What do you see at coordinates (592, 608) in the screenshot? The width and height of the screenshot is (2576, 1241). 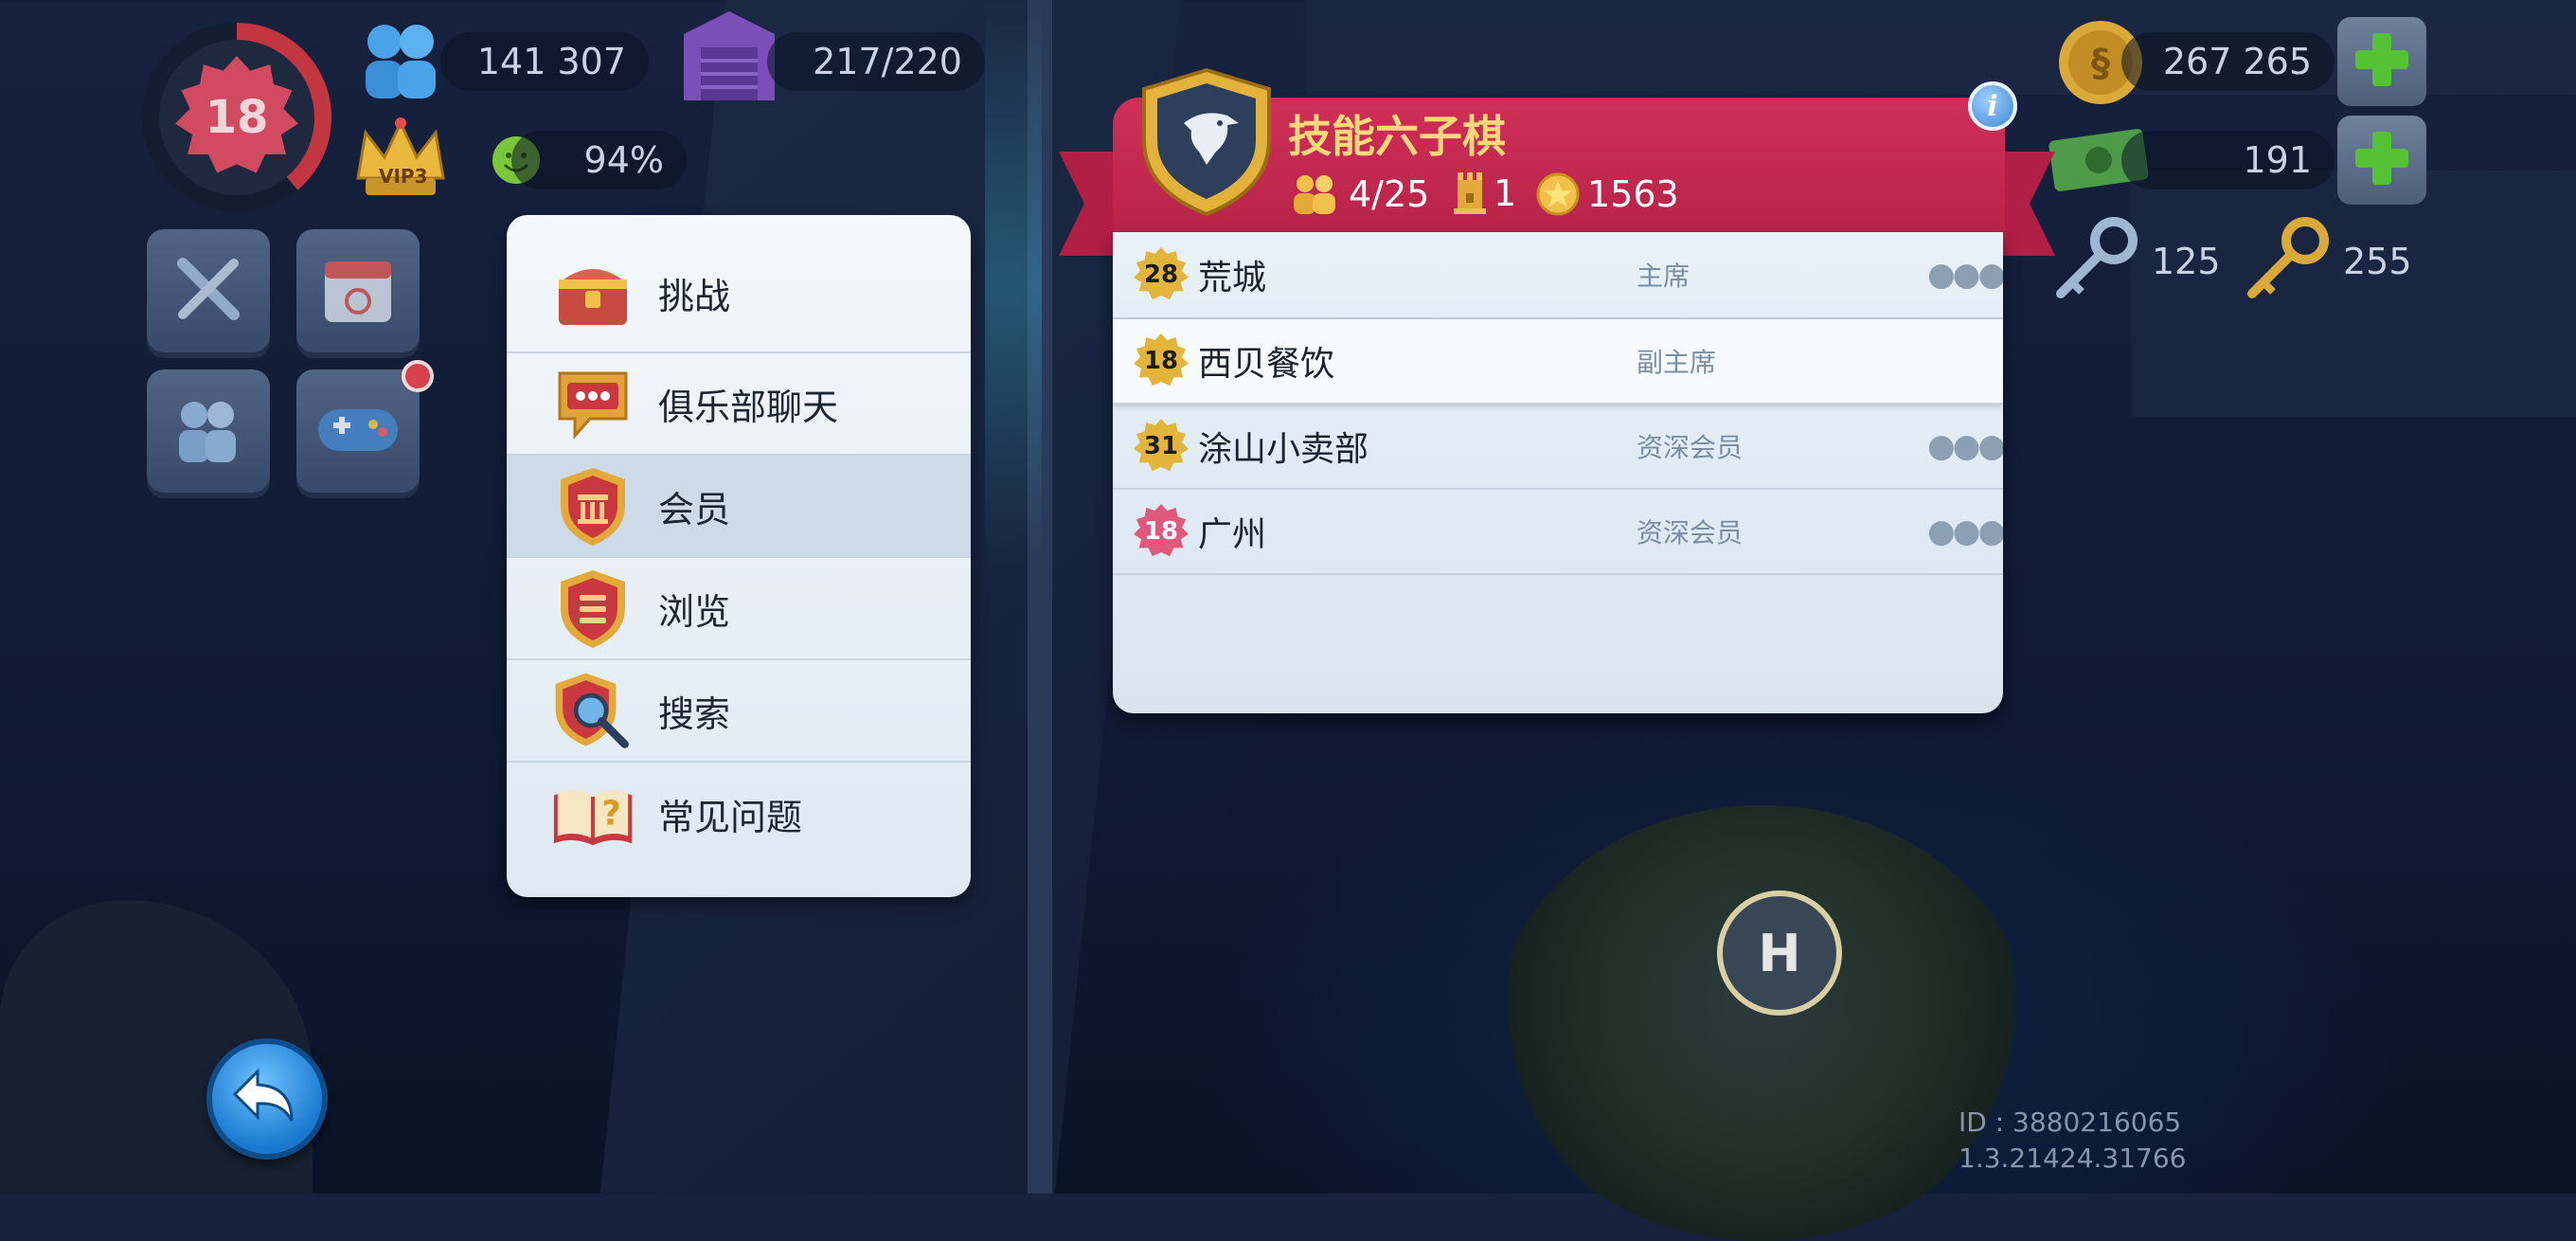 I see `browse-shield-icon` at bounding box center [592, 608].